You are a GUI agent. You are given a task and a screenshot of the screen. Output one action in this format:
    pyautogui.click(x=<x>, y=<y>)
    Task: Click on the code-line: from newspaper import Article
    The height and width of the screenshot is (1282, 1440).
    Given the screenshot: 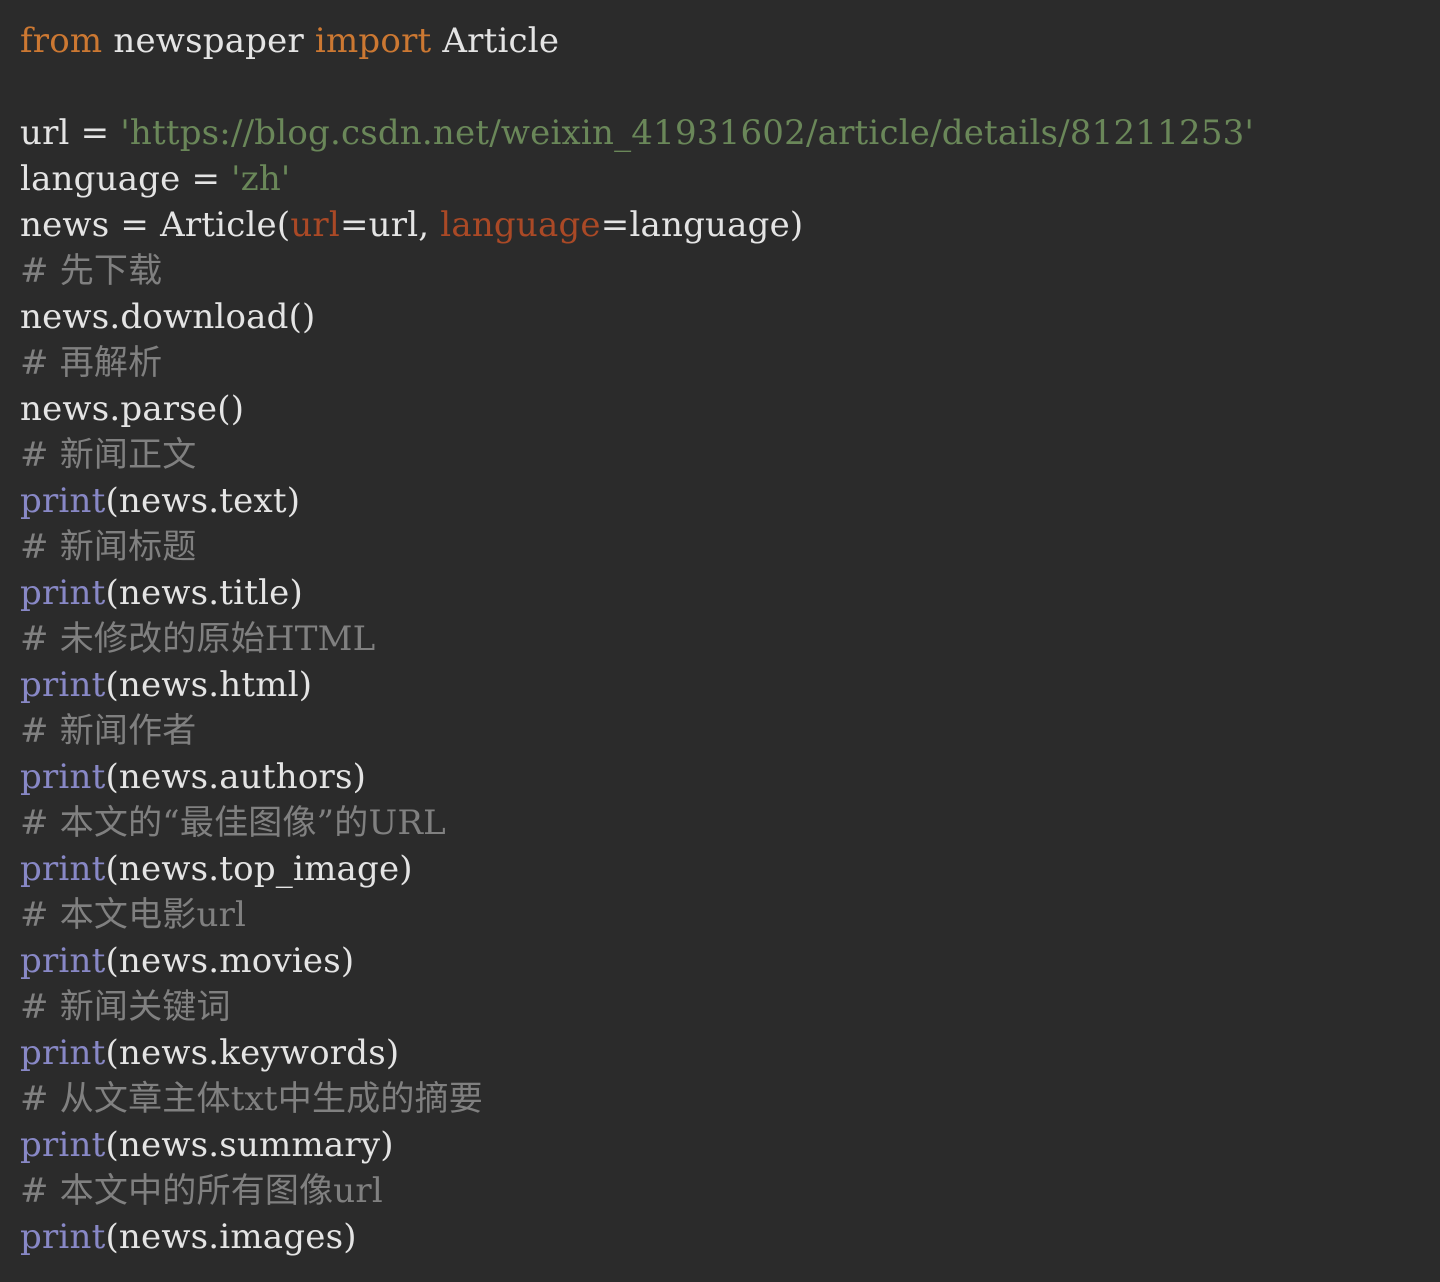 What is the action you would take?
    pyautogui.click(x=730, y=41)
    